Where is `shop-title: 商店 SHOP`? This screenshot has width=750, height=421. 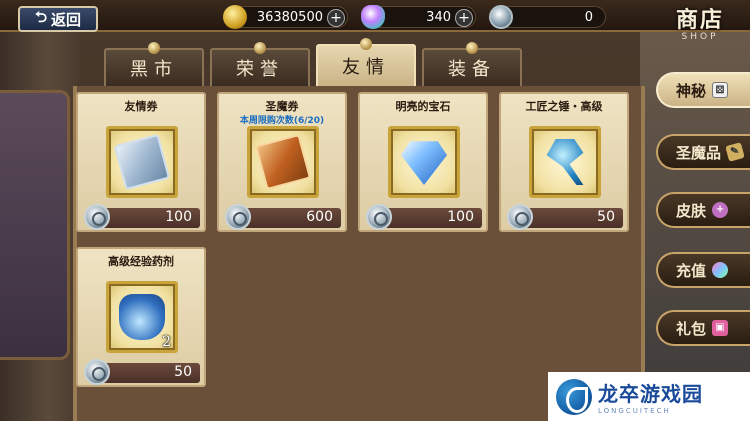 shop-title: 商店 SHOP is located at coordinates (700, 30).